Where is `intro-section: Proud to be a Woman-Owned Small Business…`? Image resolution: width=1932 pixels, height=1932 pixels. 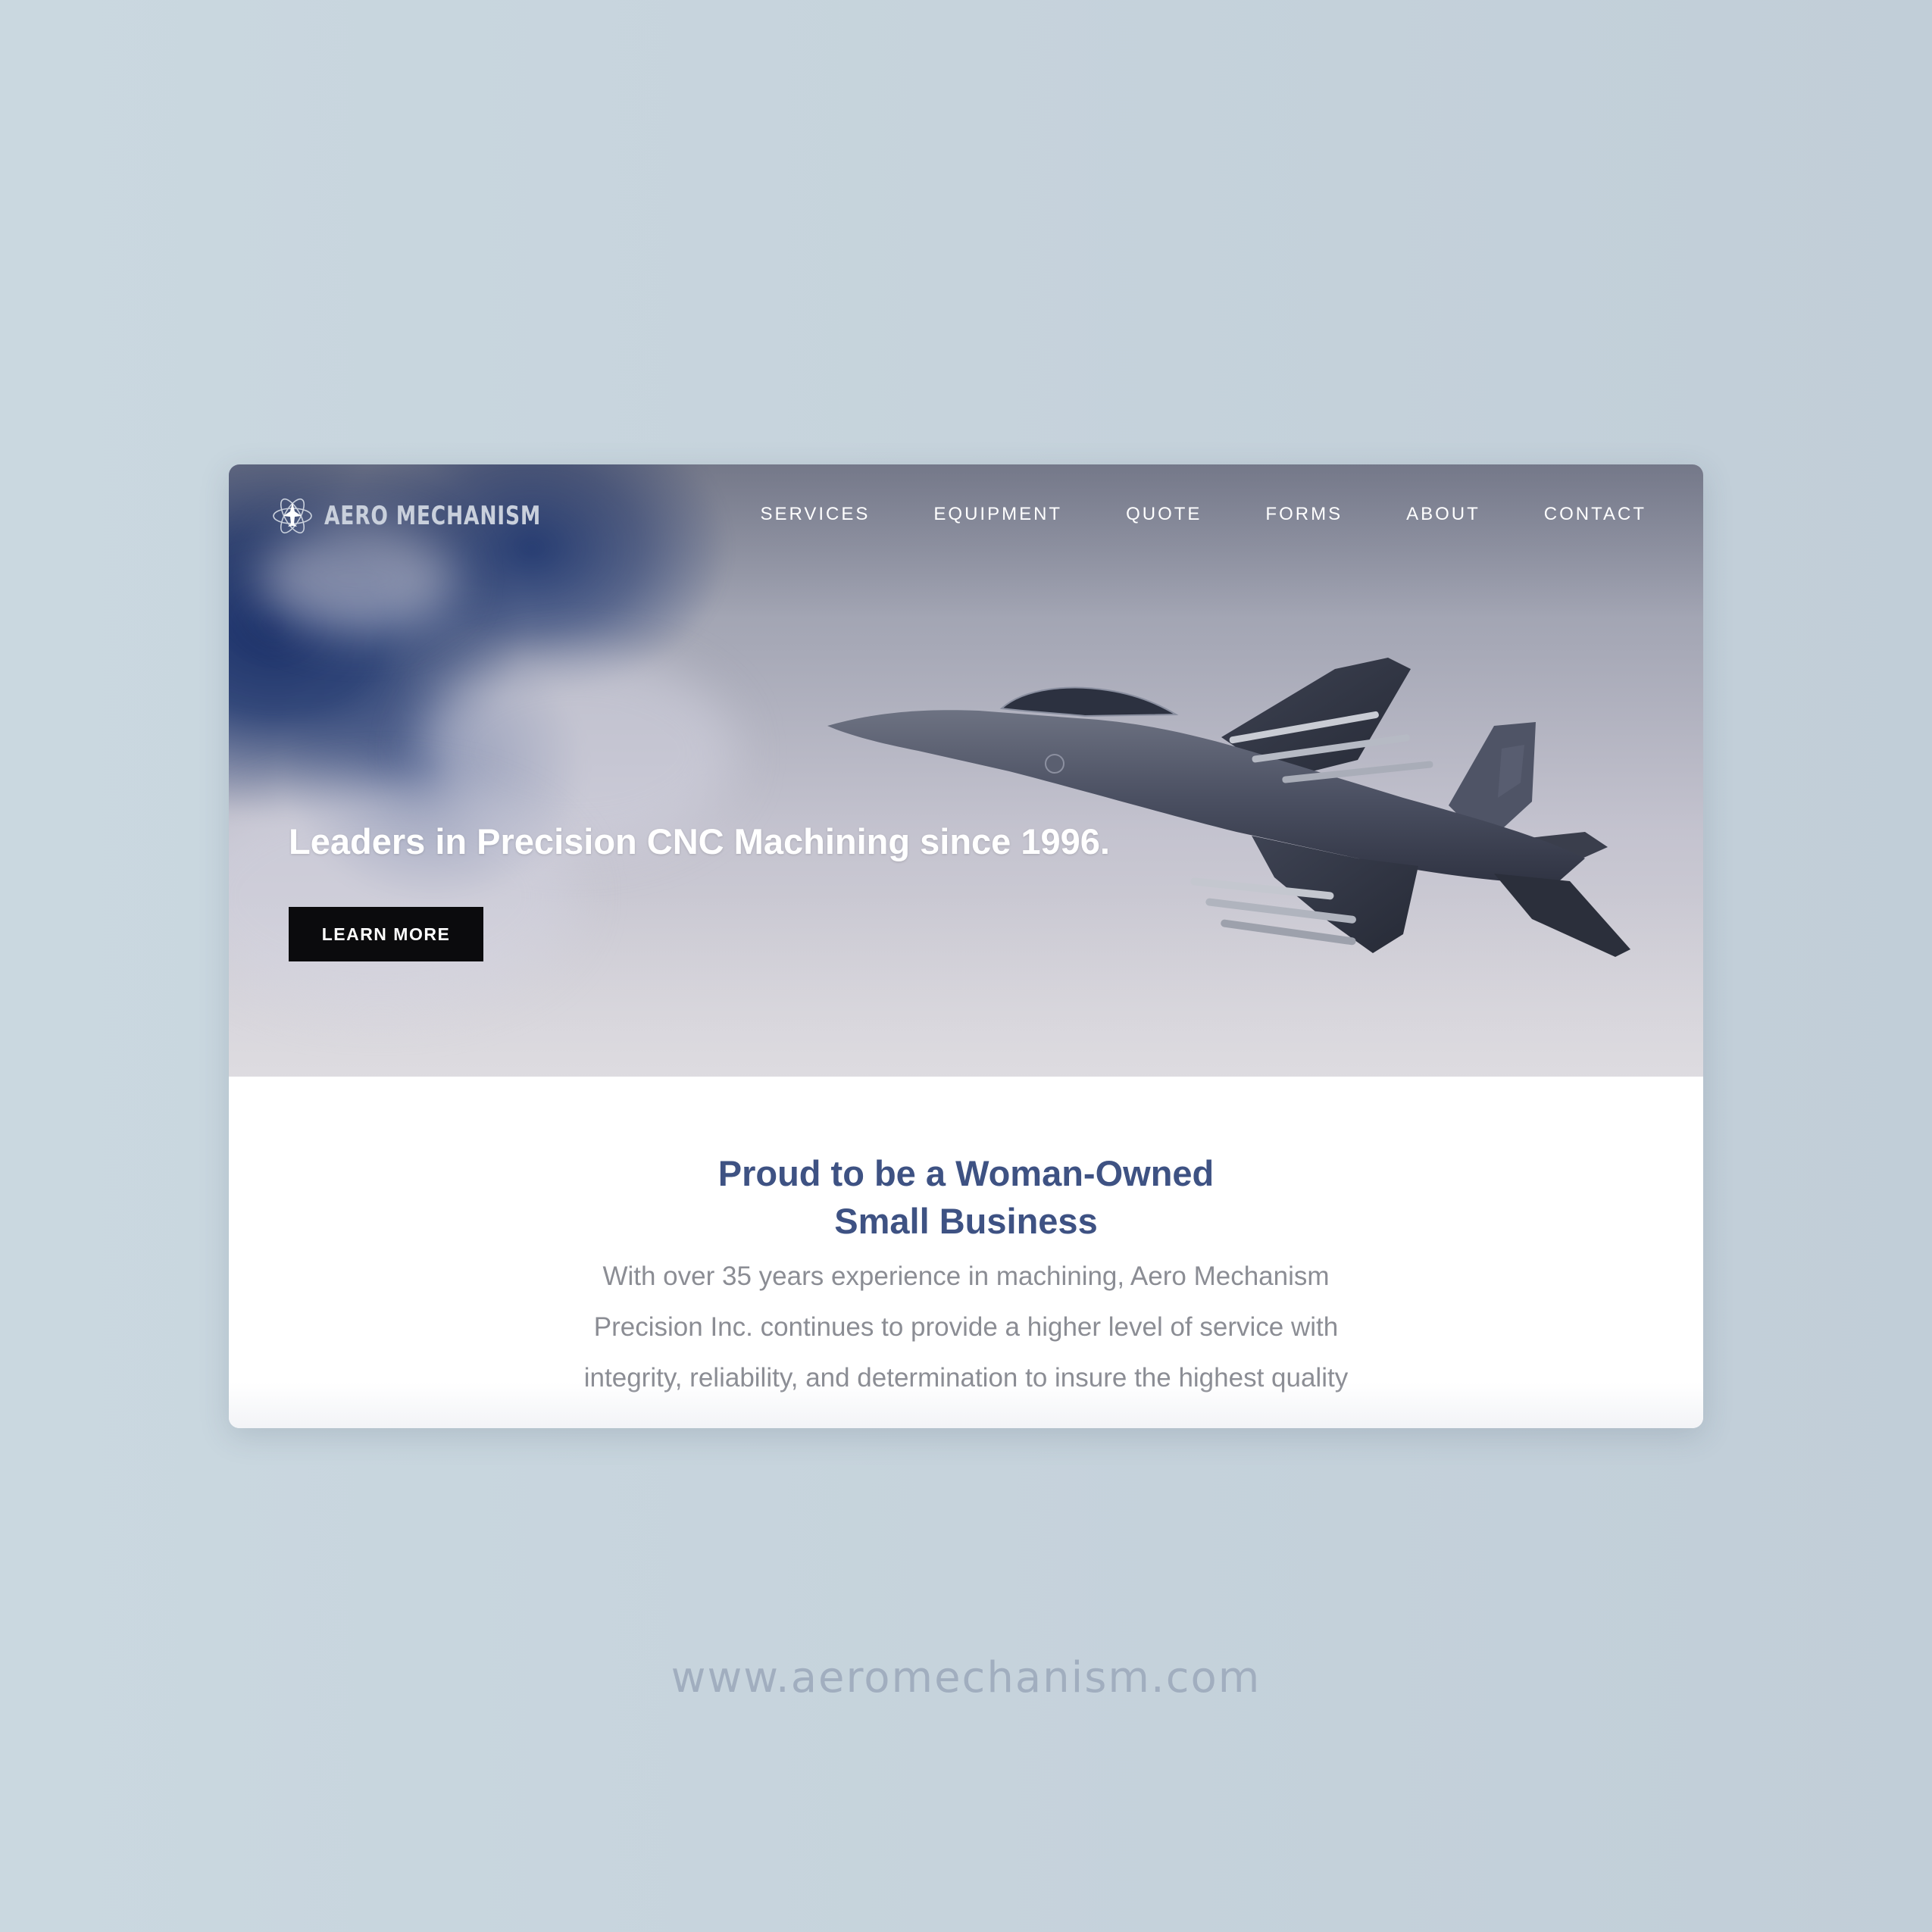 intro-section: Proud to be a Woman-Owned Small Business… is located at coordinates (966, 1252).